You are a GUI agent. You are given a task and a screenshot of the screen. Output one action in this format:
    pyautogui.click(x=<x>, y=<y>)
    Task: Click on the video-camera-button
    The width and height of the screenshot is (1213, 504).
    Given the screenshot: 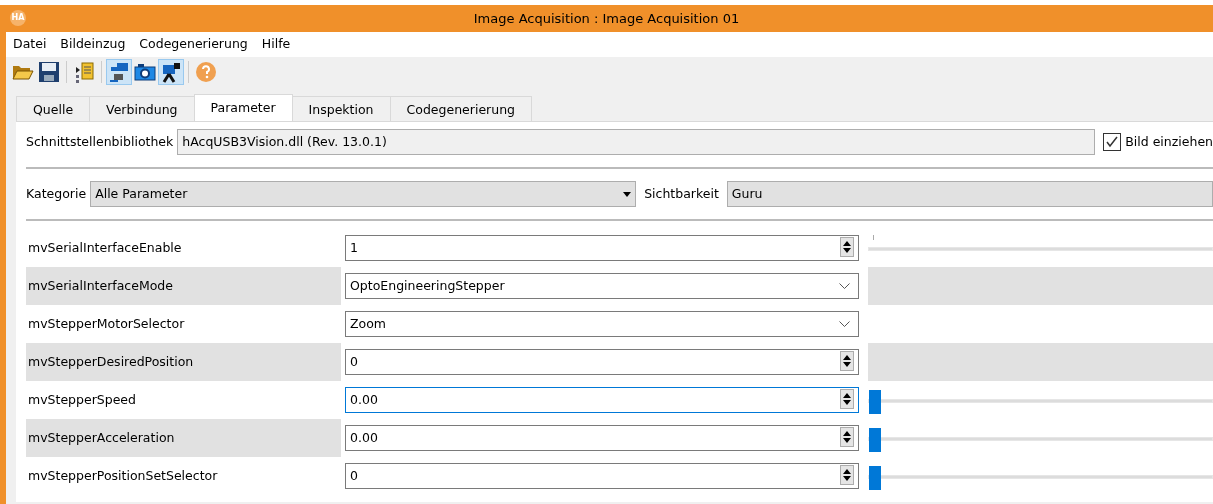 What is the action you would take?
    pyautogui.click(x=171, y=72)
    